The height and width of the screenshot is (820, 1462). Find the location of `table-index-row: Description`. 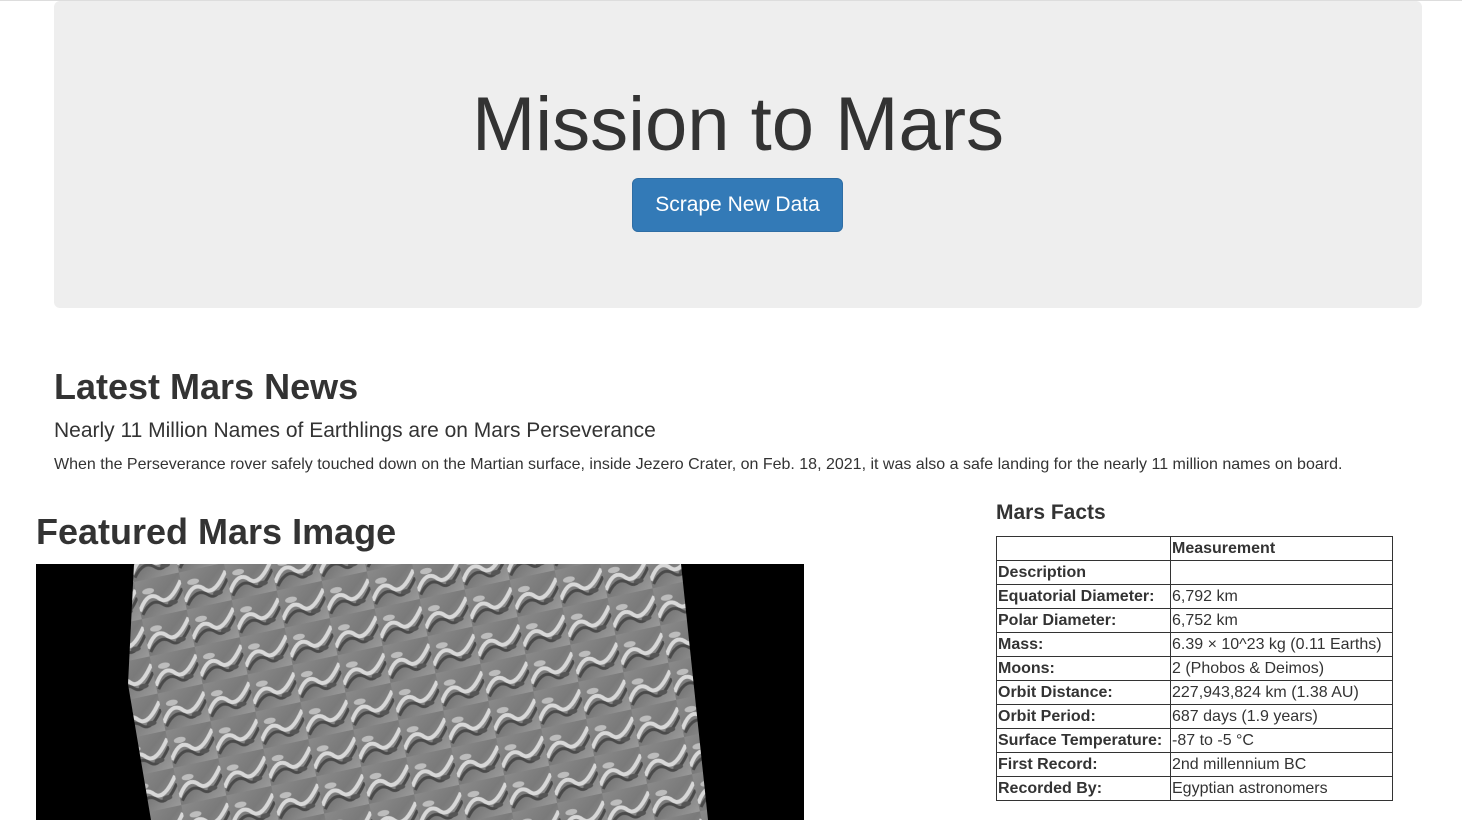

table-index-row: Description is located at coordinates (1194, 572).